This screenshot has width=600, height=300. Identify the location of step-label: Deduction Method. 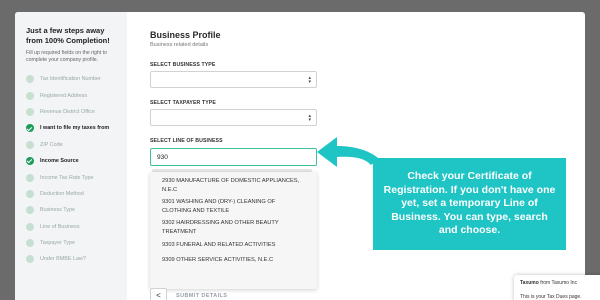
(62, 193).